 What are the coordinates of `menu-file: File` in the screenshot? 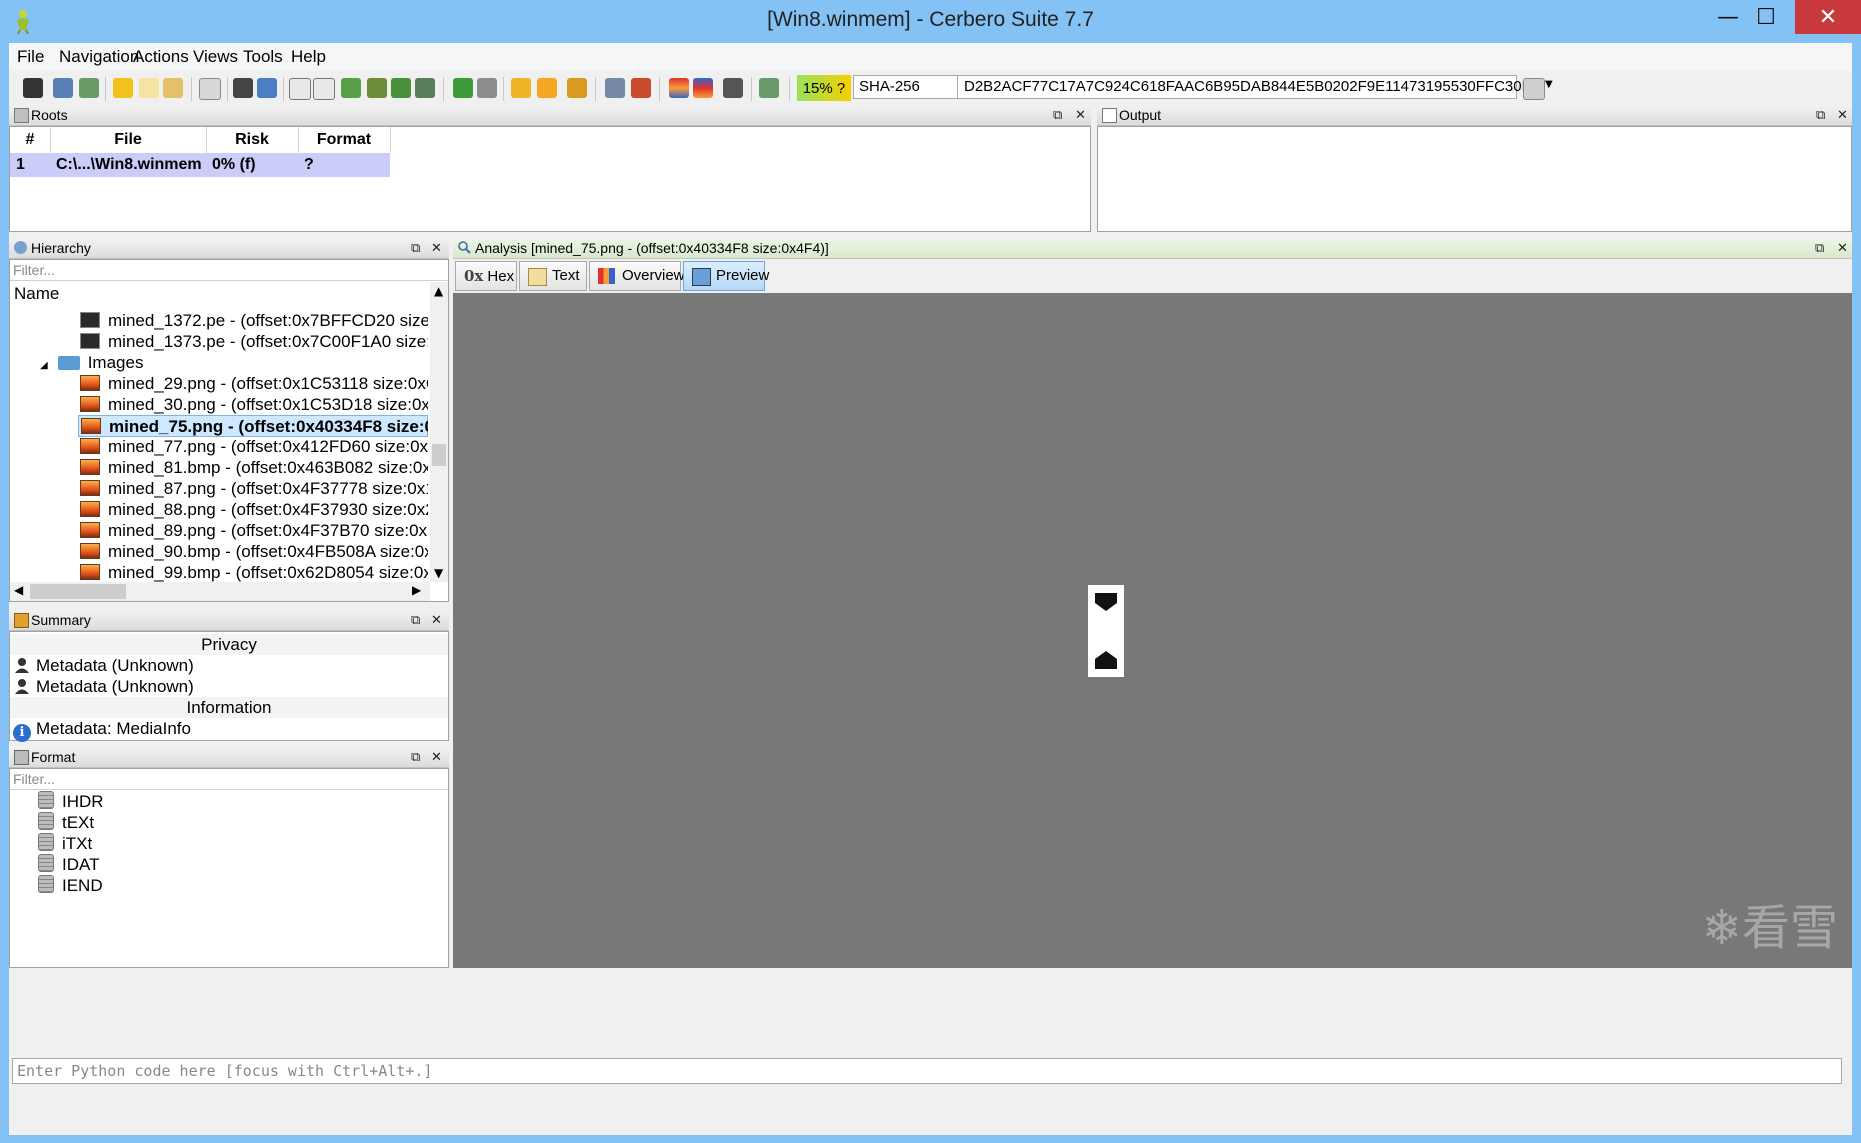 It's located at (30, 57).